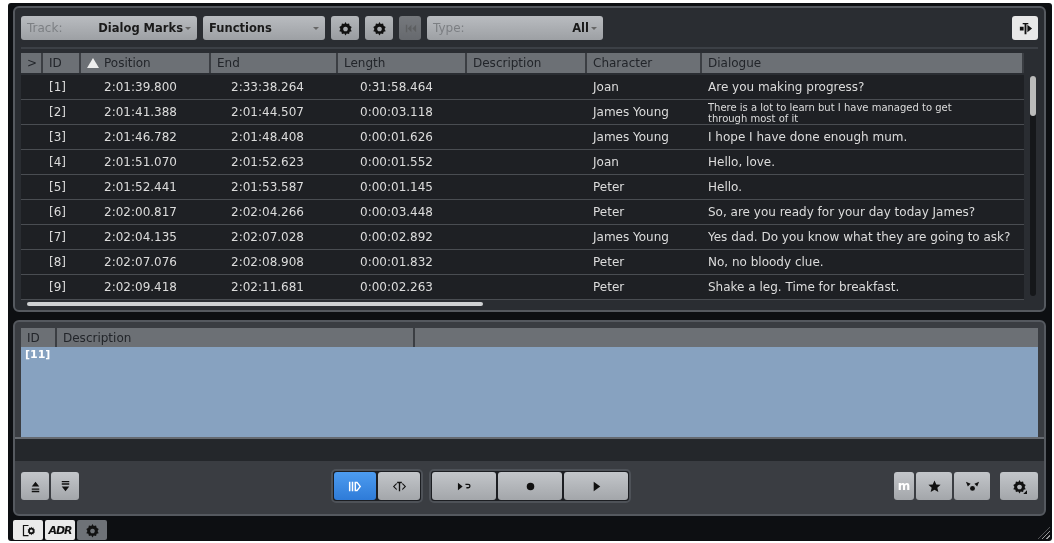 Image resolution: width=1054 pixels, height=543 pixels. I want to click on table-cell-text: [6], so click(57, 212).